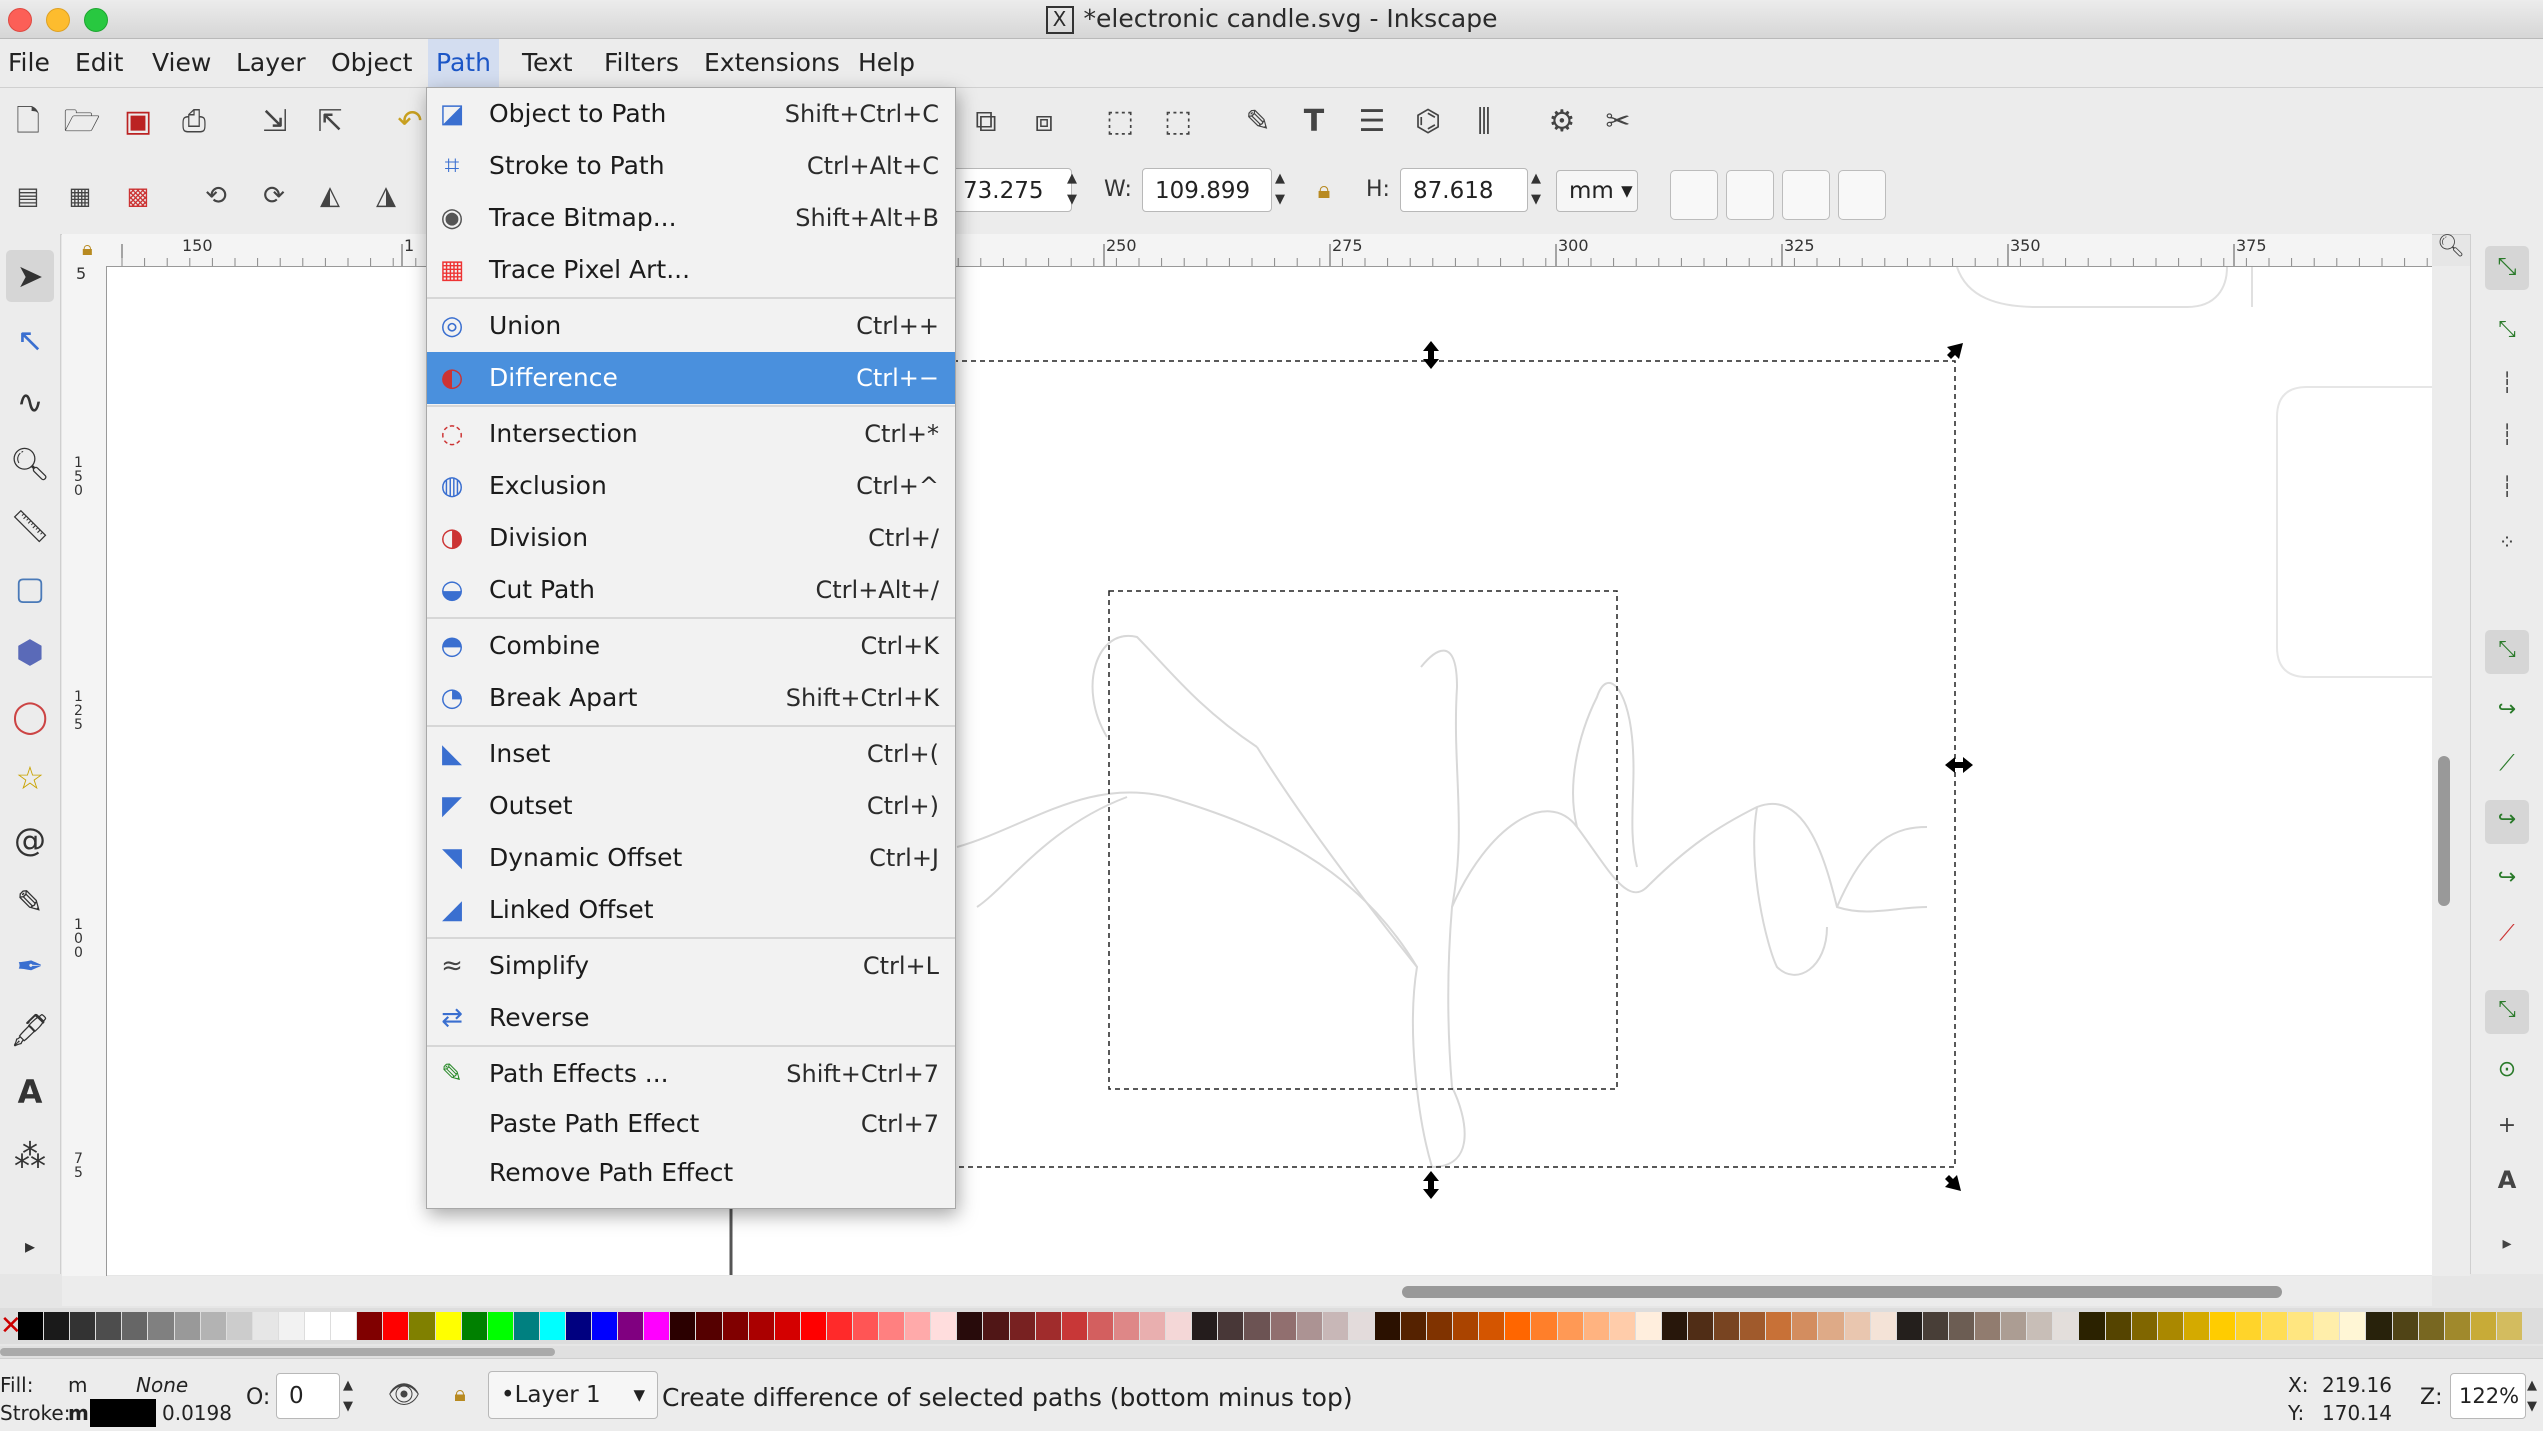 The image size is (2543, 1431). What do you see at coordinates (181, 63) in the screenshot?
I see `menu-view: View` at bounding box center [181, 63].